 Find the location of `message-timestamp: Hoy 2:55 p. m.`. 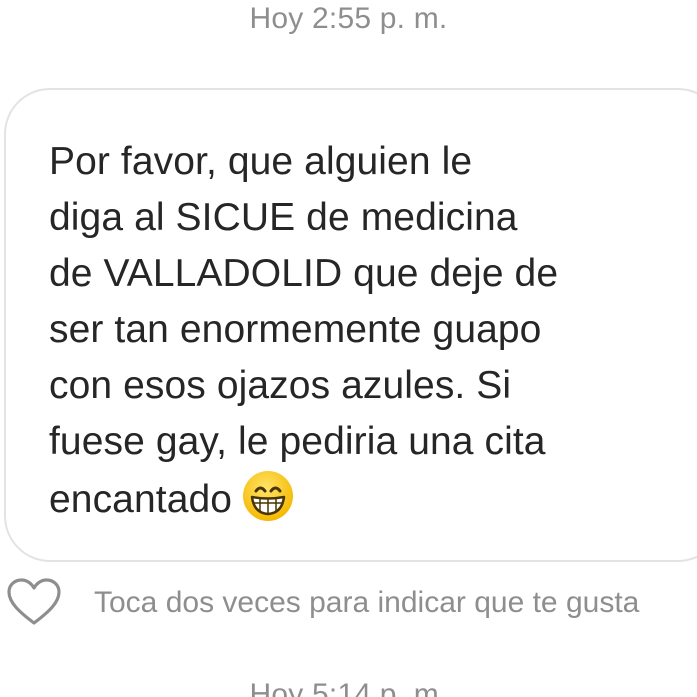

message-timestamp: Hoy 2:55 p. m. is located at coordinates (348, 18).